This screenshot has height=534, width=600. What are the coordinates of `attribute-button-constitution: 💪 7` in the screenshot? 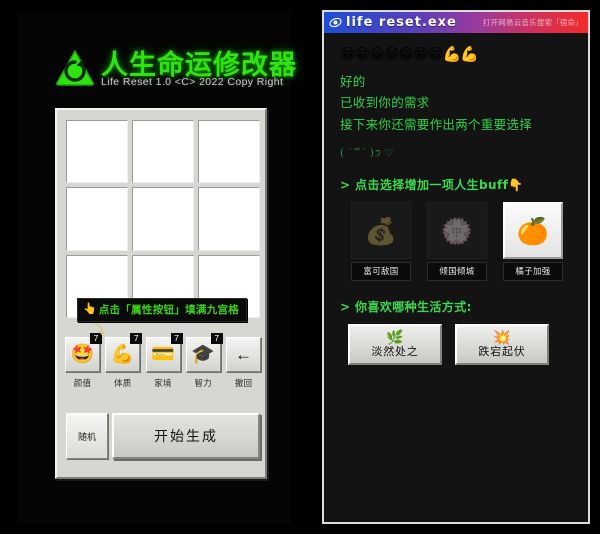 It's located at (124, 352).